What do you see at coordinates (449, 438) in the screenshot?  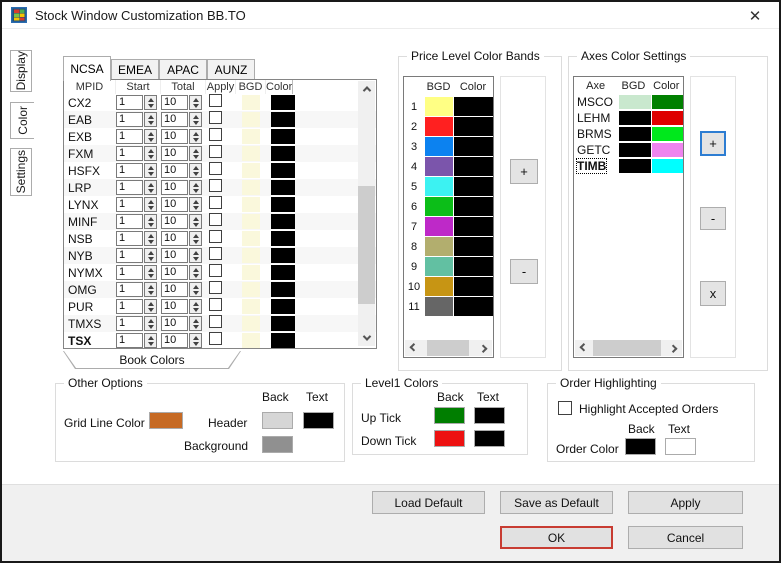 I see `down-tick-back-swatch` at bounding box center [449, 438].